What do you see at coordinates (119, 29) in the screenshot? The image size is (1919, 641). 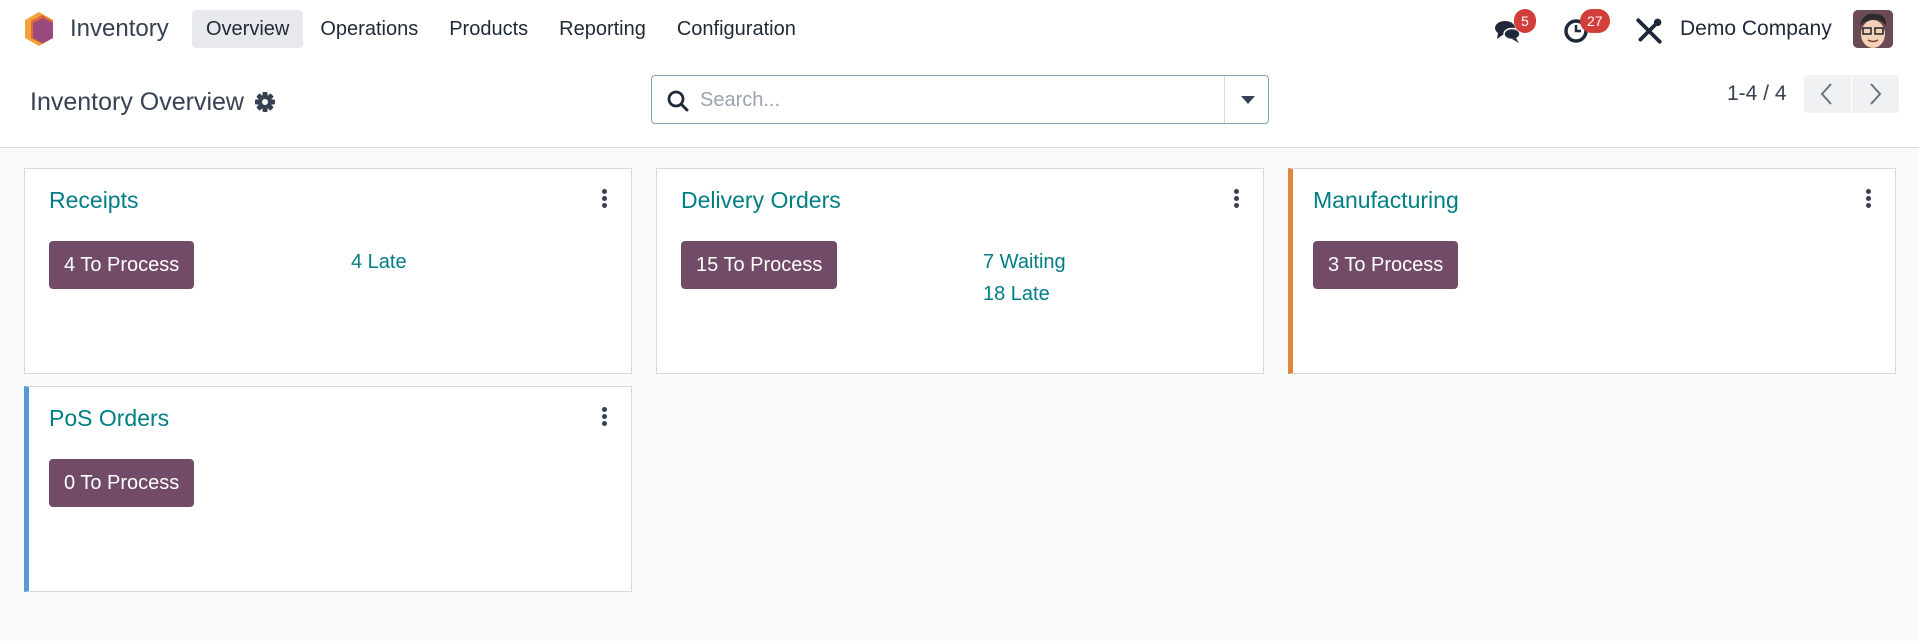 I see `app-name: Inventory` at bounding box center [119, 29].